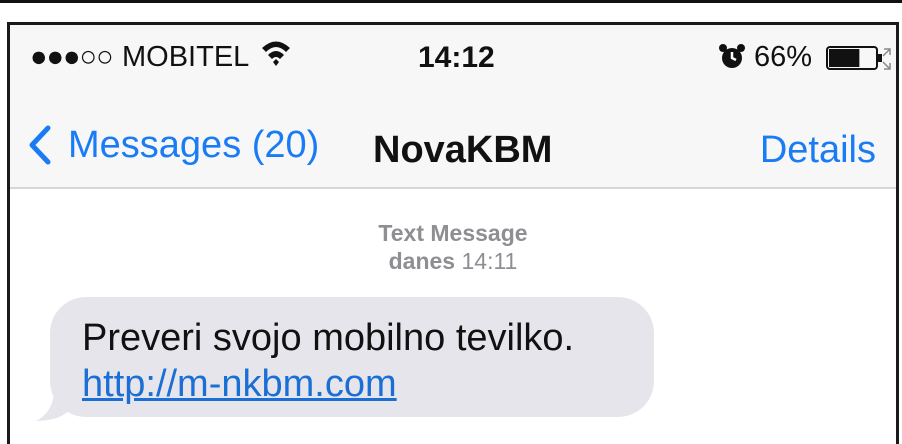 The width and height of the screenshot is (902, 444). What do you see at coordinates (451, 1) in the screenshot?
I see `top-border-line` at bounding box center [451, 1].